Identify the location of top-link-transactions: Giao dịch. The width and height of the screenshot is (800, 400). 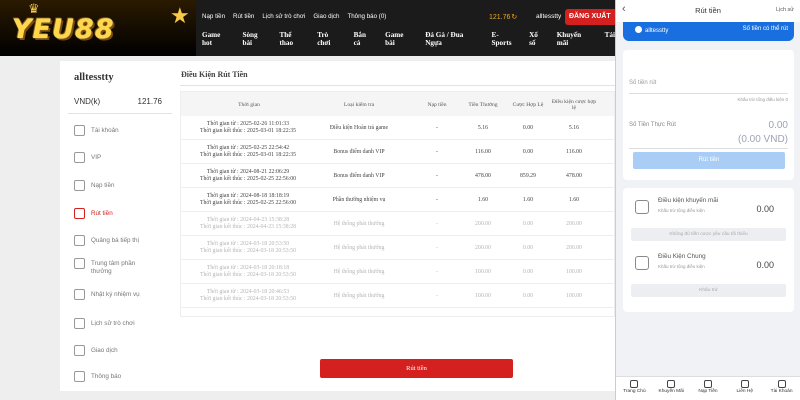
(326, 16).